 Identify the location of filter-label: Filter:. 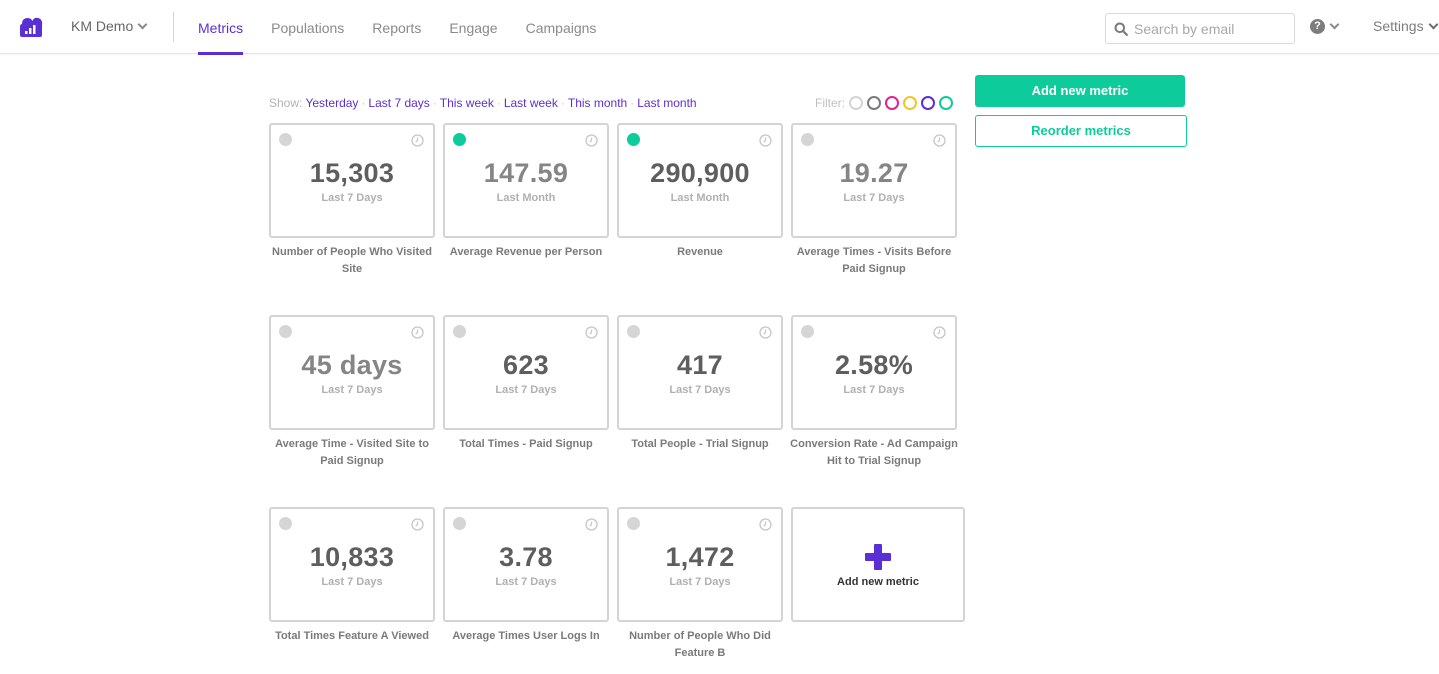
(830, 103).